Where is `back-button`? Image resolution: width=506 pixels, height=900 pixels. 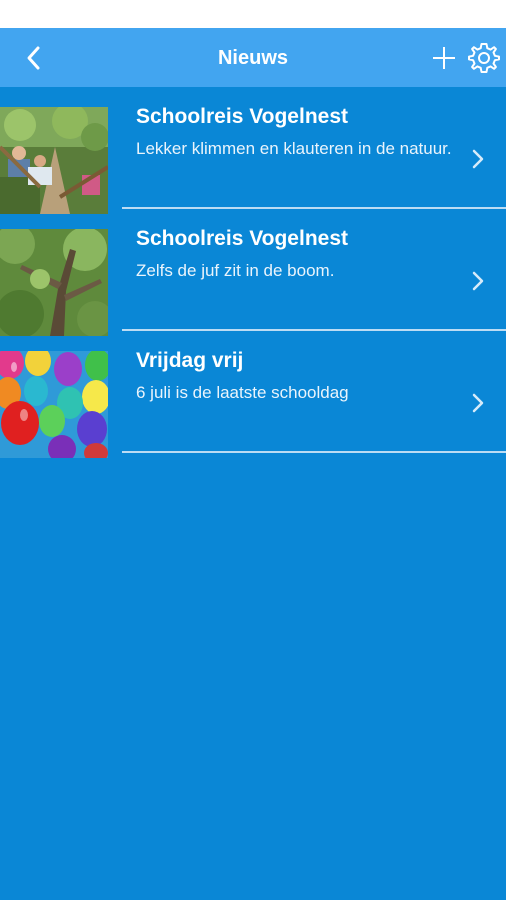
back-button is located at coordinates (34, 58).